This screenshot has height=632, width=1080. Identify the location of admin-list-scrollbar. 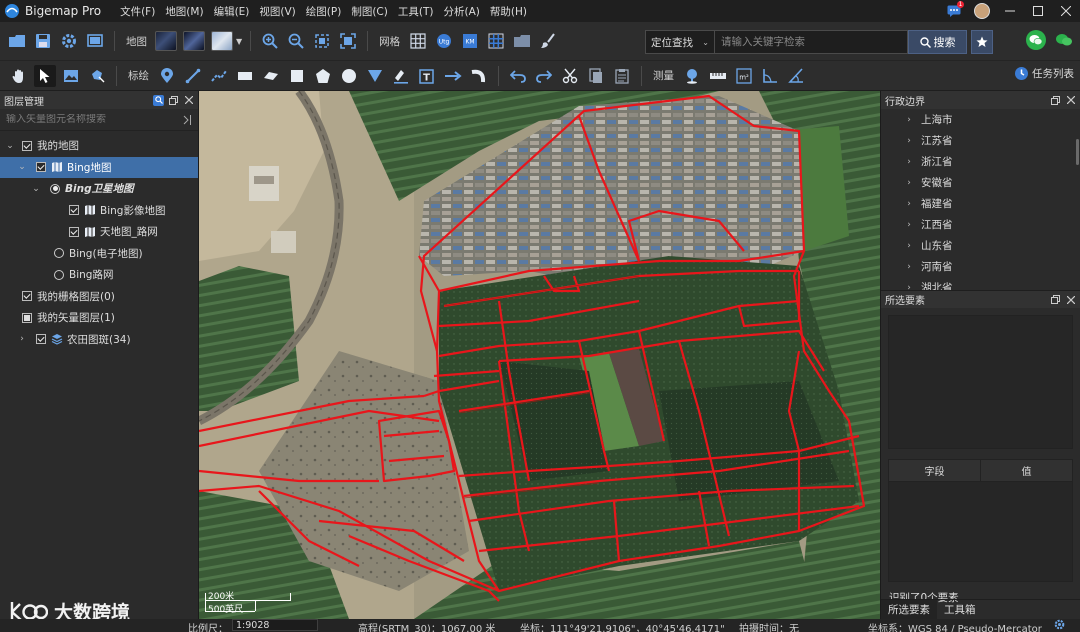
(1077, 152).